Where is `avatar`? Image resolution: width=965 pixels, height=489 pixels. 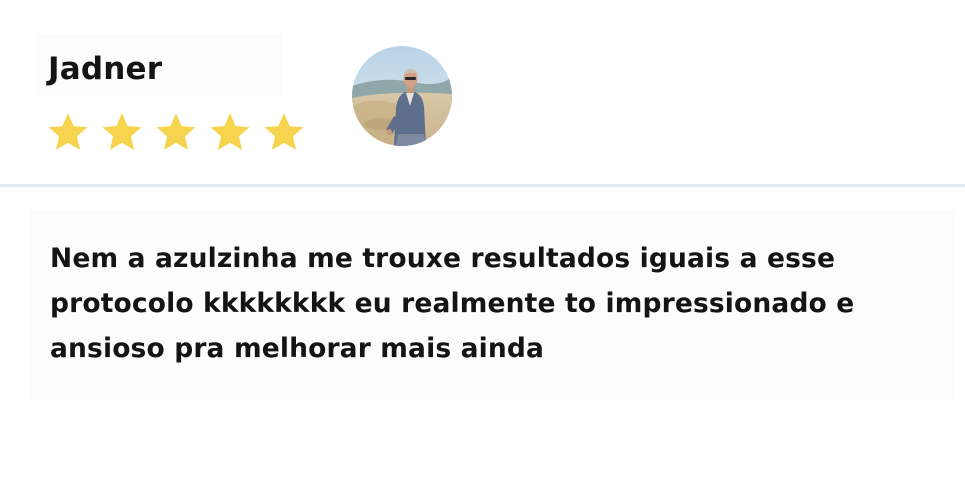
avatar is located at coordinates (402, 96).